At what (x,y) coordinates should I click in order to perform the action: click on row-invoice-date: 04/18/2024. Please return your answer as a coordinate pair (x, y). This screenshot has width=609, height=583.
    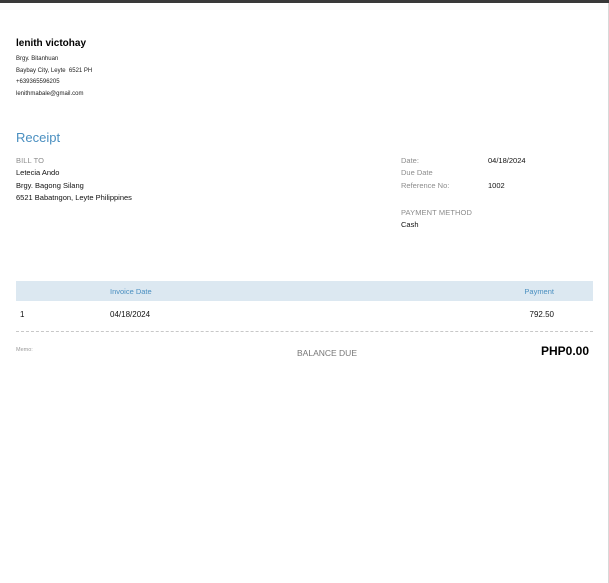
    Looking at the image, I should click on (130, 314).